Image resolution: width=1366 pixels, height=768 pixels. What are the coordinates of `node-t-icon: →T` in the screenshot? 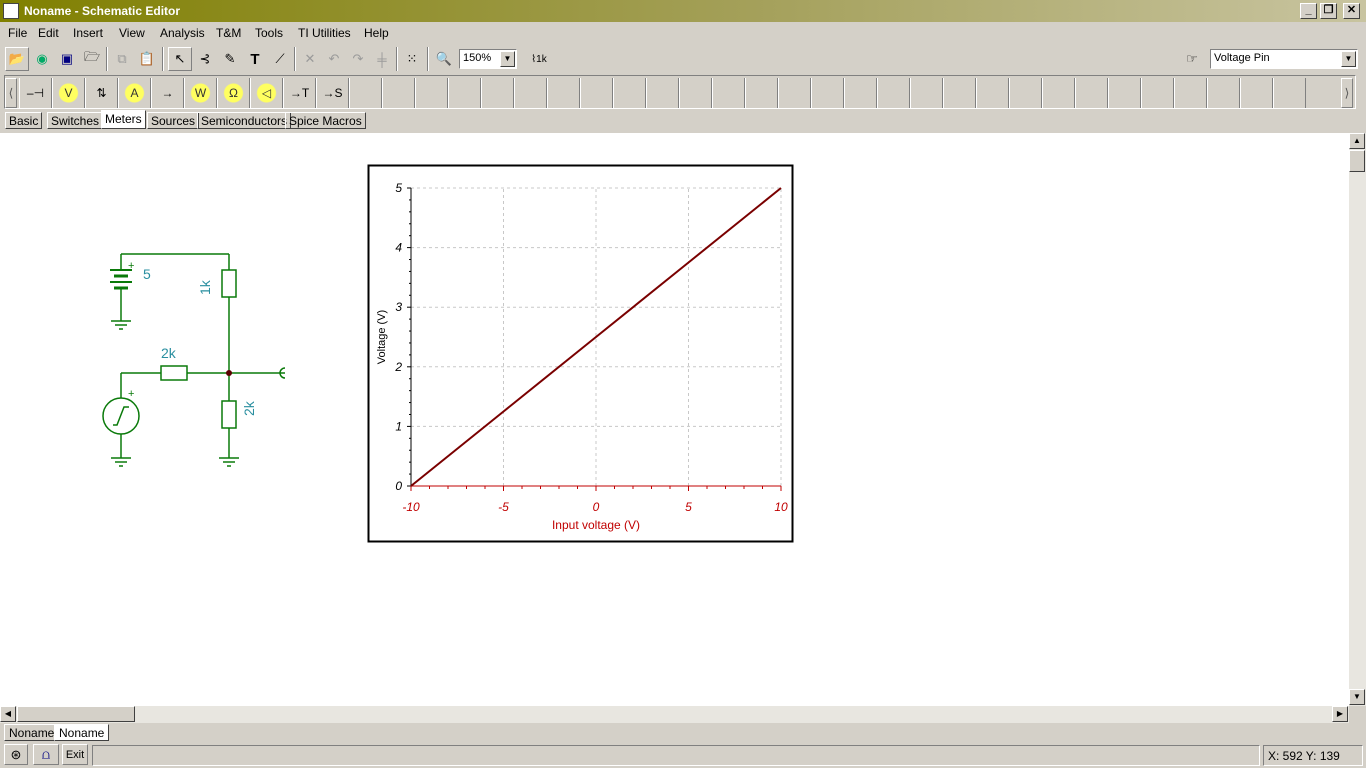 It's located at (299, 93).